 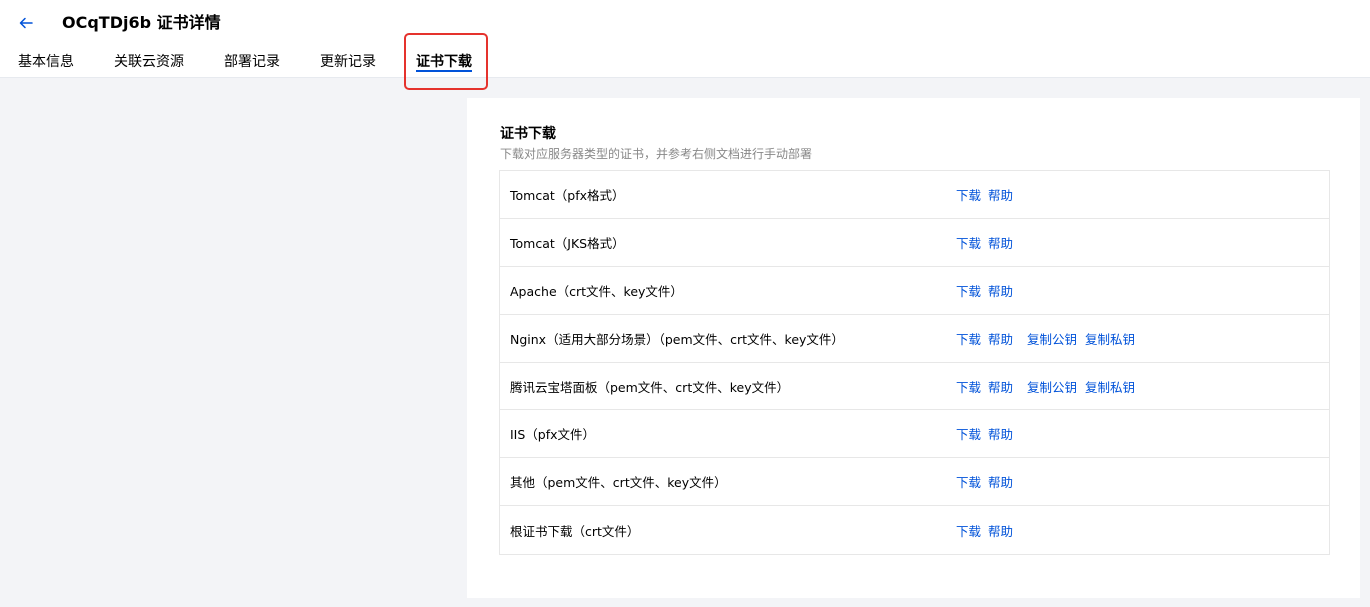 I want to click on tab-label: 关联云资源, so click(x=149, y=62).